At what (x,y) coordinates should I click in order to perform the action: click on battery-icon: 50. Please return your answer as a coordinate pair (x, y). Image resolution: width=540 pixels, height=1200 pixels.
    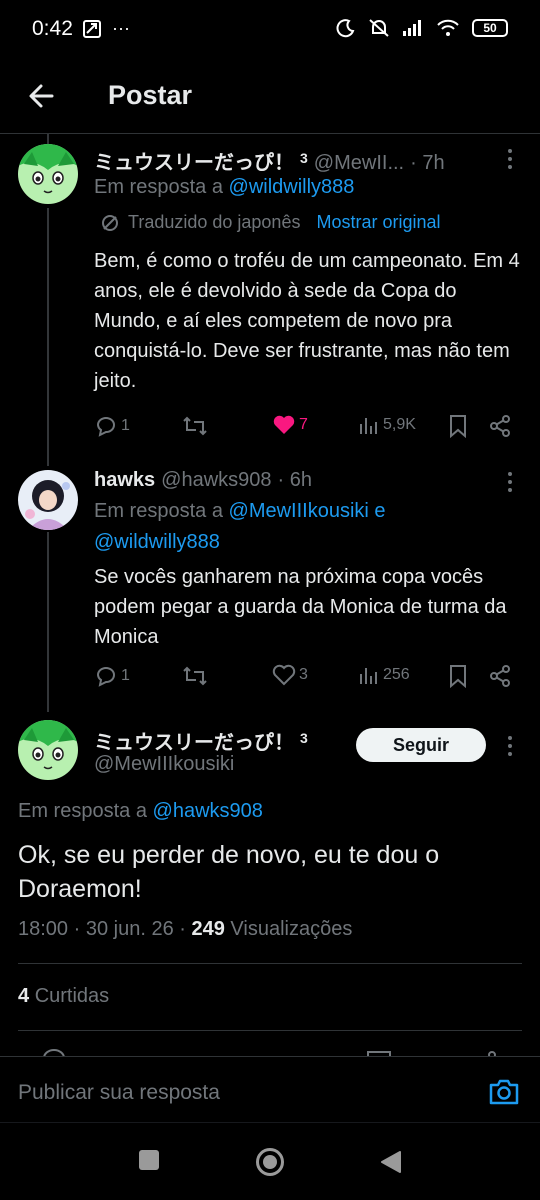
    Looking at the image, I should click on (490, 28).